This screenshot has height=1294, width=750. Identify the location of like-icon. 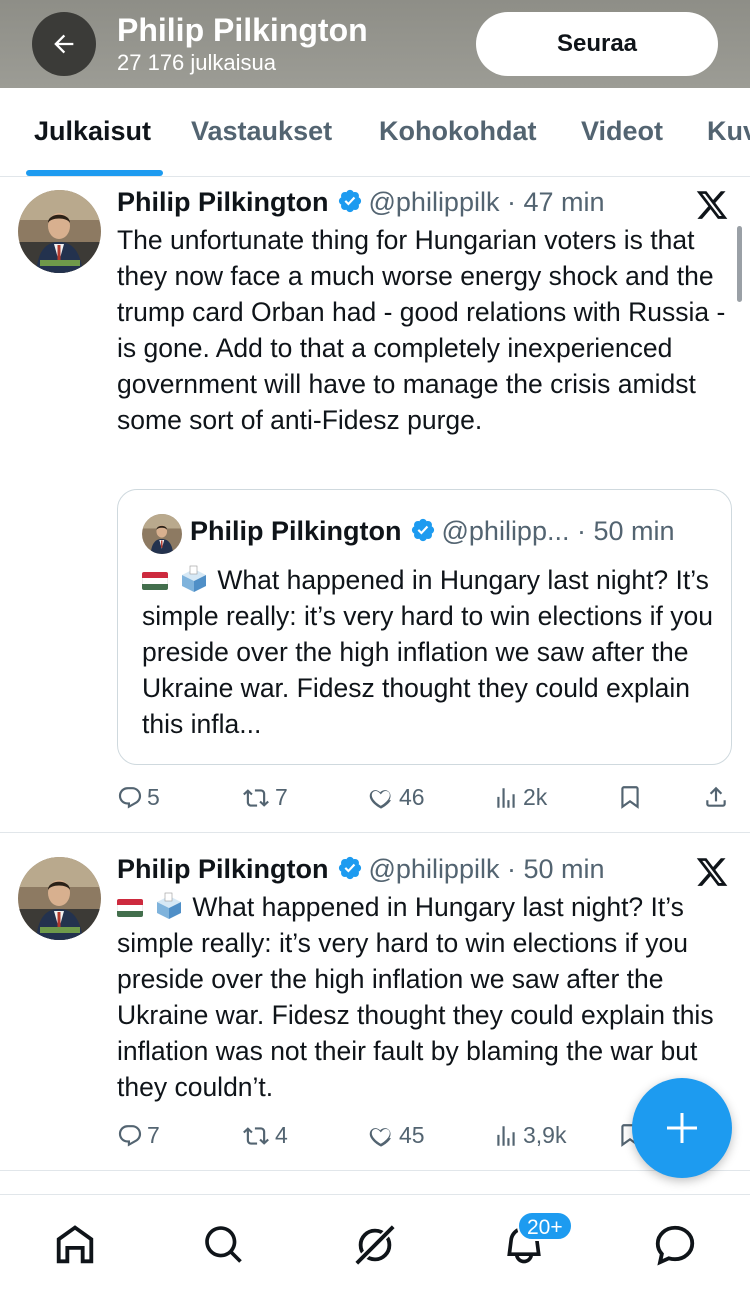
(380, 1137).